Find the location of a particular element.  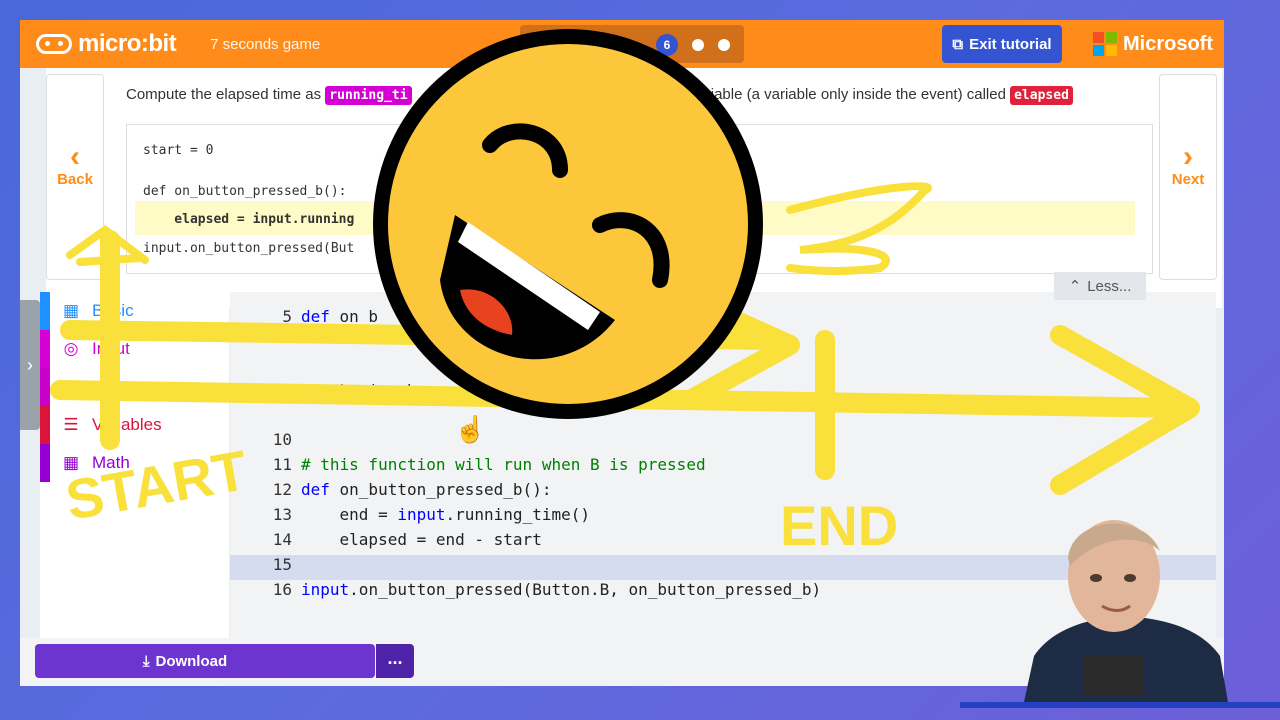

running-time-chip: running_ti is located at coordinates (368, 95).